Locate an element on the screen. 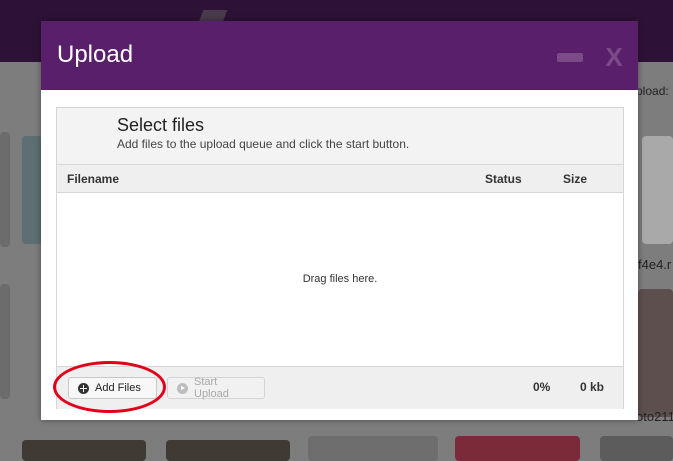  dialog-header: Upload X is located at coordinates (339, 55).